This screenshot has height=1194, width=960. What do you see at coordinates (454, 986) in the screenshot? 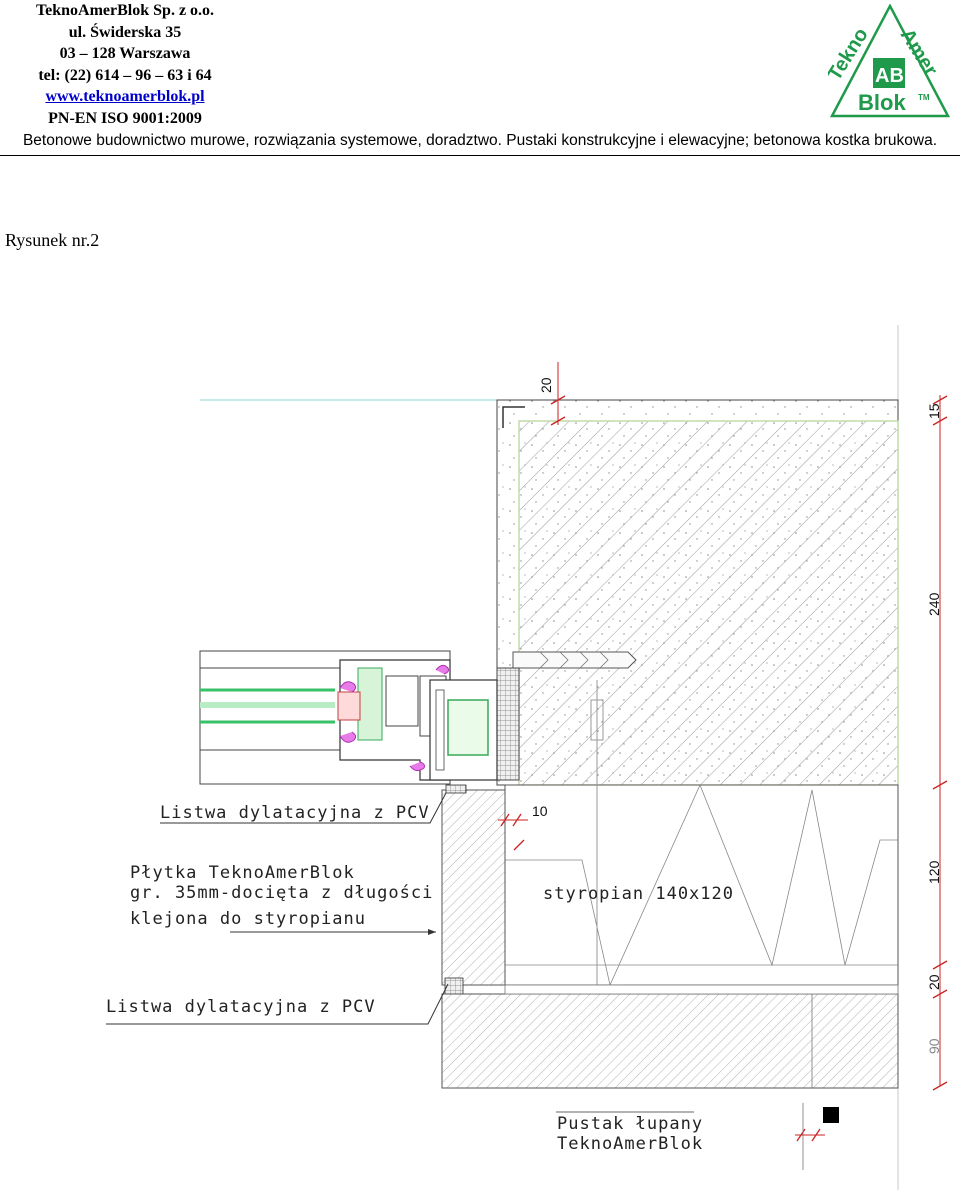
I see `pcv-strip-bottom` at bounding box center [454, 986].